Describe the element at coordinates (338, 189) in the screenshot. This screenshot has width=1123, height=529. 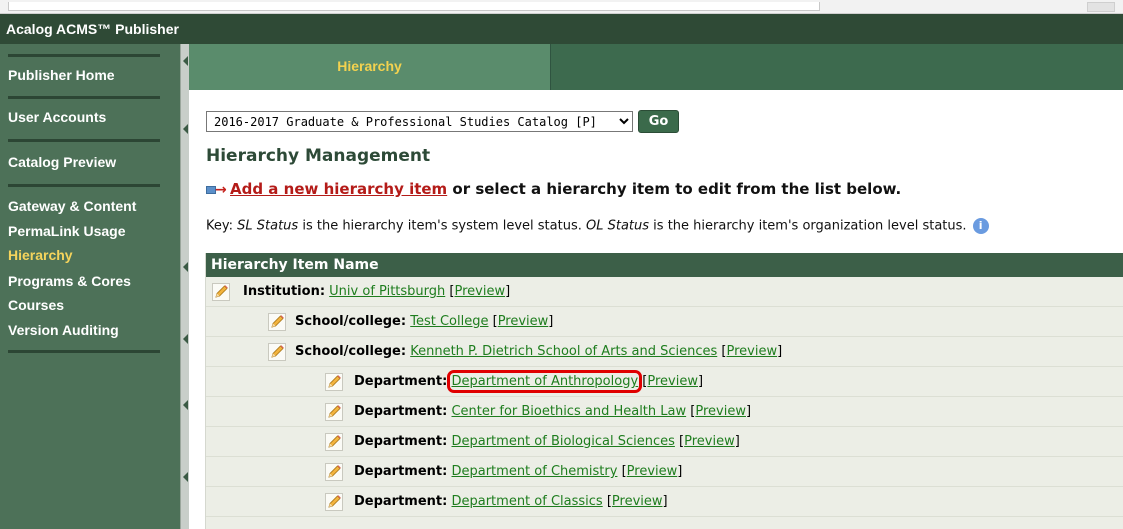
I see `add-hierarchy-item-link: Add a new hierarchy item` at that location.